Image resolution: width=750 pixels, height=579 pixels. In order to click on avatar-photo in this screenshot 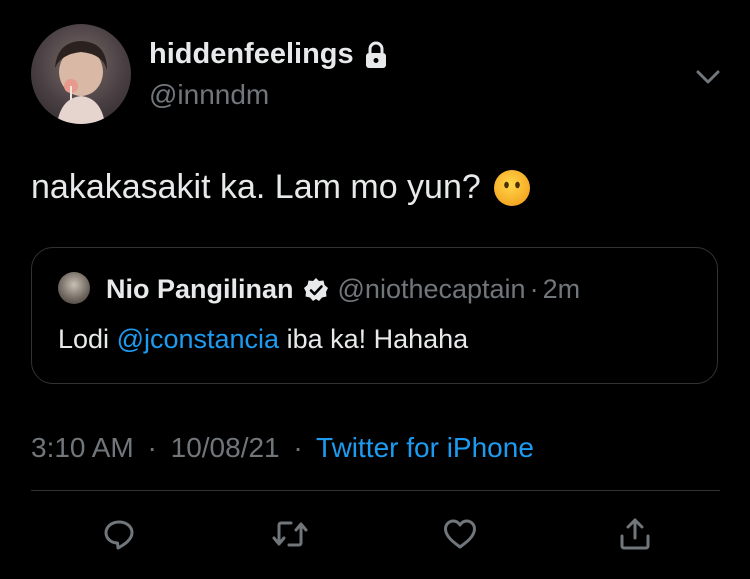, I will do `click(81, 82)`.